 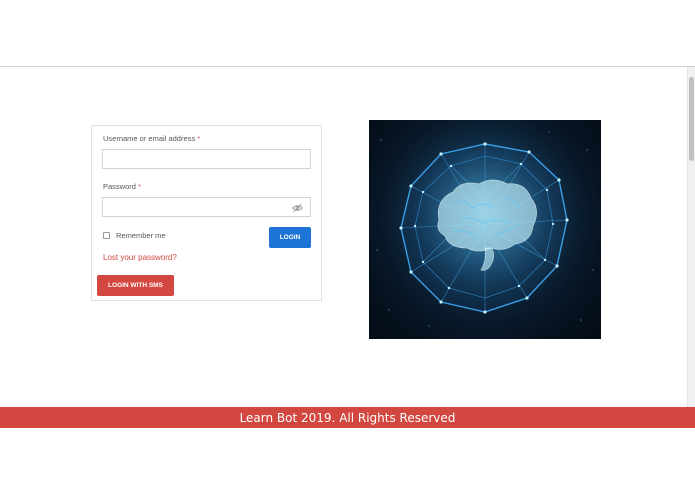 I want to click on footer-copyright: Learn Bot 2019. All Rights Reserved, so click(x=347, y=417).